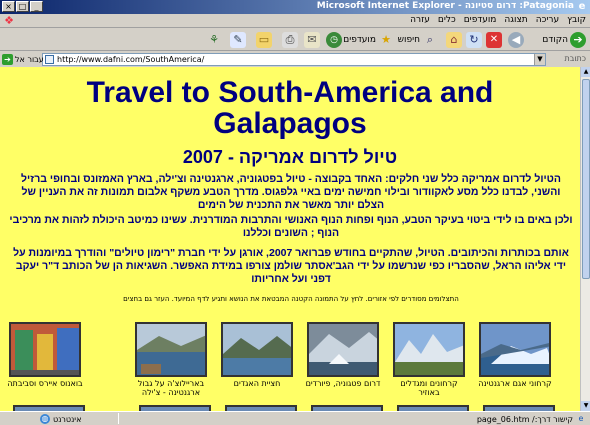 This screenshot has height=425, width=590. What do you see at coordinates (515, 20) in the screenshot?
I see `menu-view: תצוגה` at bounding box center [515, 20].